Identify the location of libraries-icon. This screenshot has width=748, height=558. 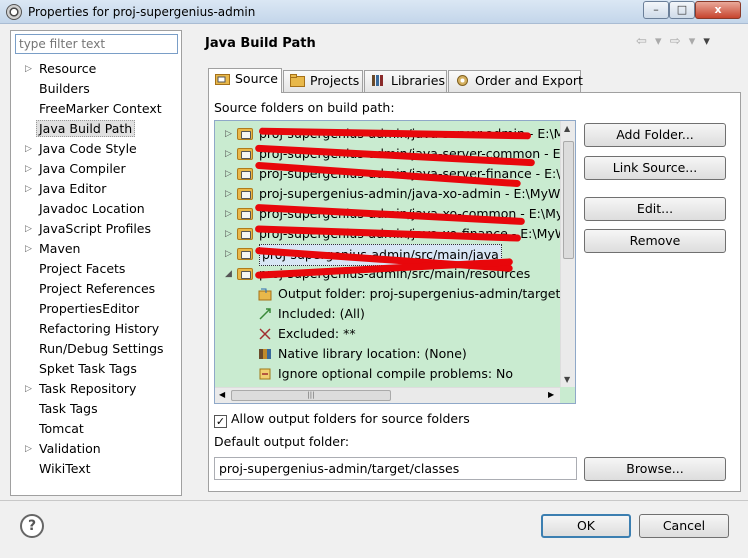
(377, 80).